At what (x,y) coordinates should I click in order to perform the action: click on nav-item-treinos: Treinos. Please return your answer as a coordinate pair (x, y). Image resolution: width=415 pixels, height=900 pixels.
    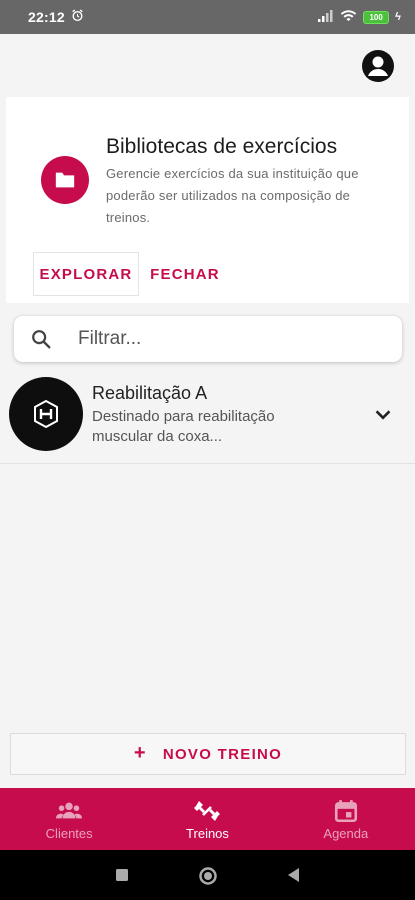
    Looking at the image, I should click on (207, 819).